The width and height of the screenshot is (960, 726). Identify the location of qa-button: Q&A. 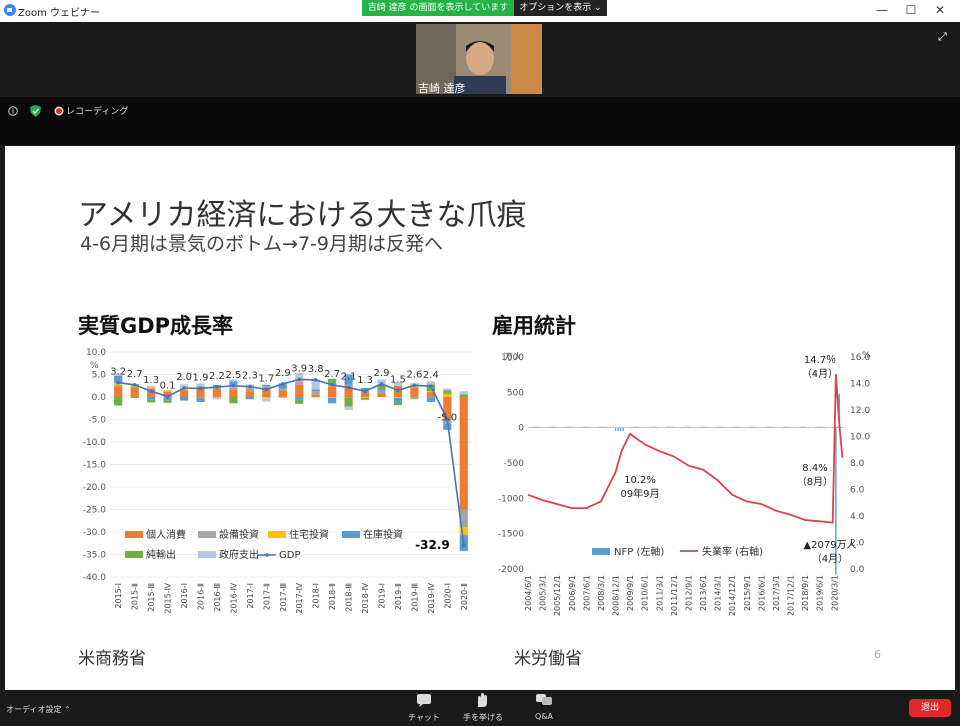
(544, 706).